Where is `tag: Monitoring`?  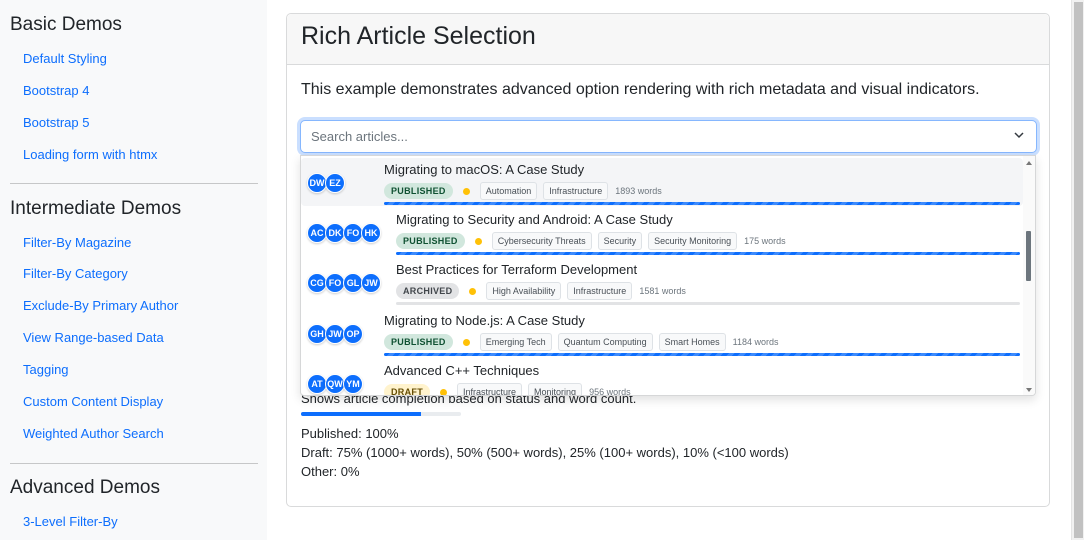
tag: Monitoring is located at coordinates (555, 389).